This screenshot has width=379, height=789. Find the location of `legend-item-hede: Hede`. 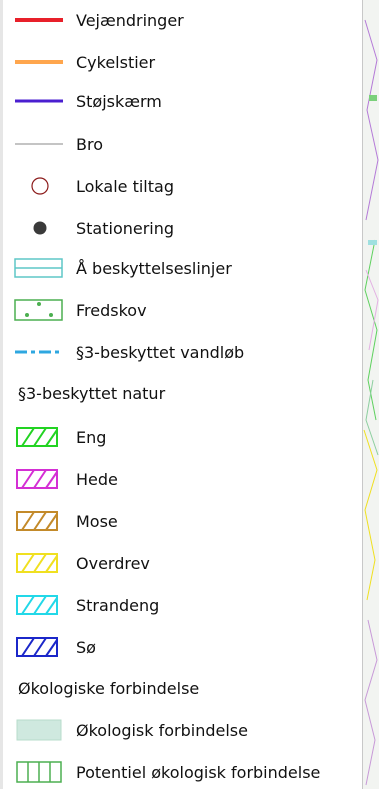

legend-item-hede: Hede is located at coordinates (66, 479).